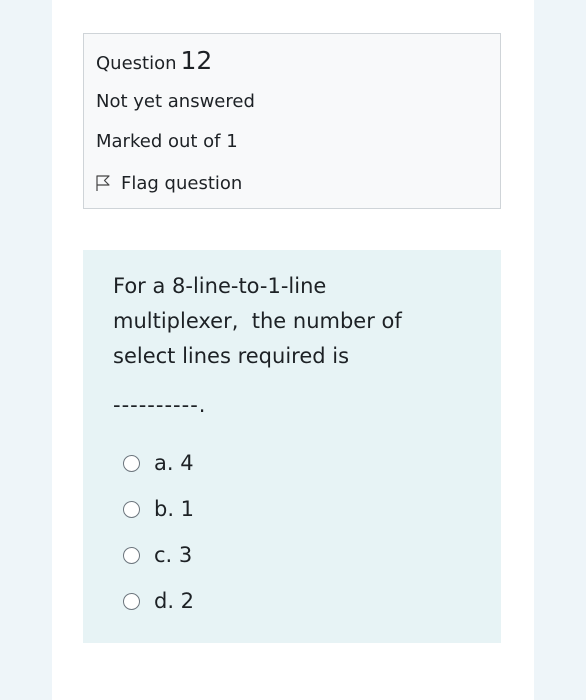  What do you see at coordinates (160, 405) in the screenshot?
I see `answer-blank: ----------.` at bounding box center [160, 405].